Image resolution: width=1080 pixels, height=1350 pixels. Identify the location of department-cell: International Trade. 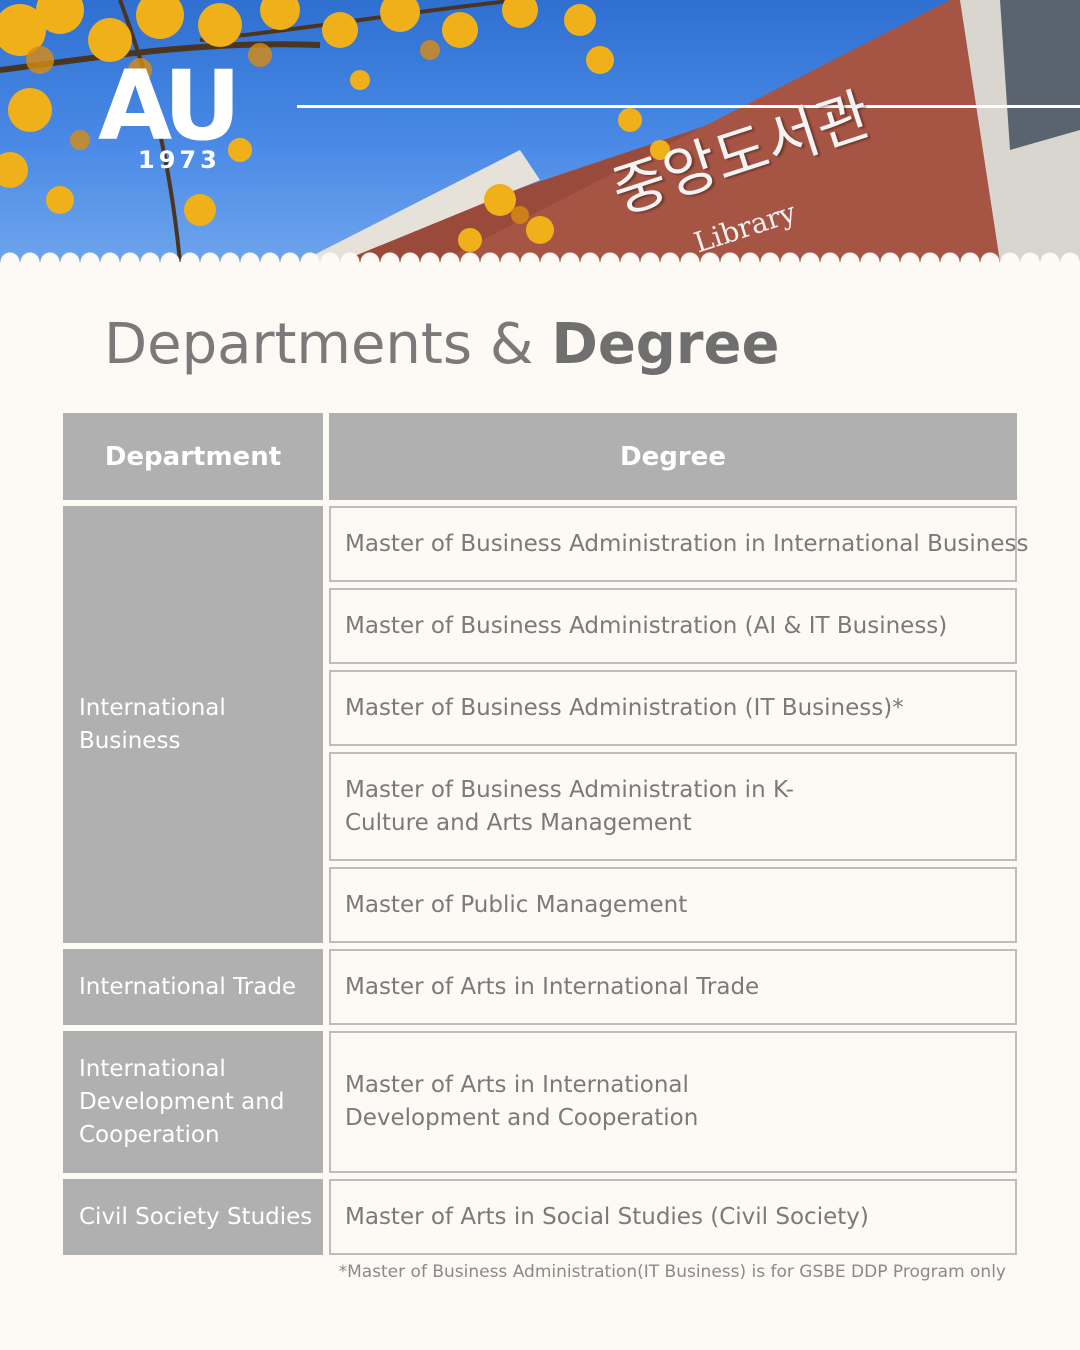
(193, 987).